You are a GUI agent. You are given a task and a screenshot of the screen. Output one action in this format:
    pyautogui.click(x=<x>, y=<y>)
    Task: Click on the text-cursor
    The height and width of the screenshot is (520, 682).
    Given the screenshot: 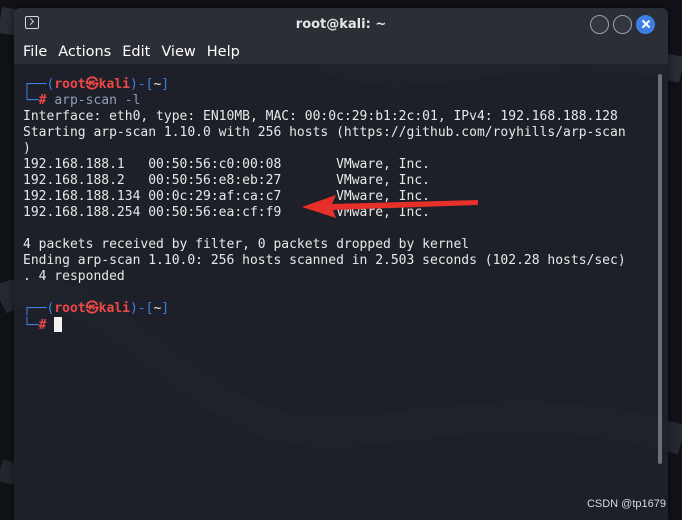 What is the action you would take?
    pyautogui.click(x=58, y=324)
    